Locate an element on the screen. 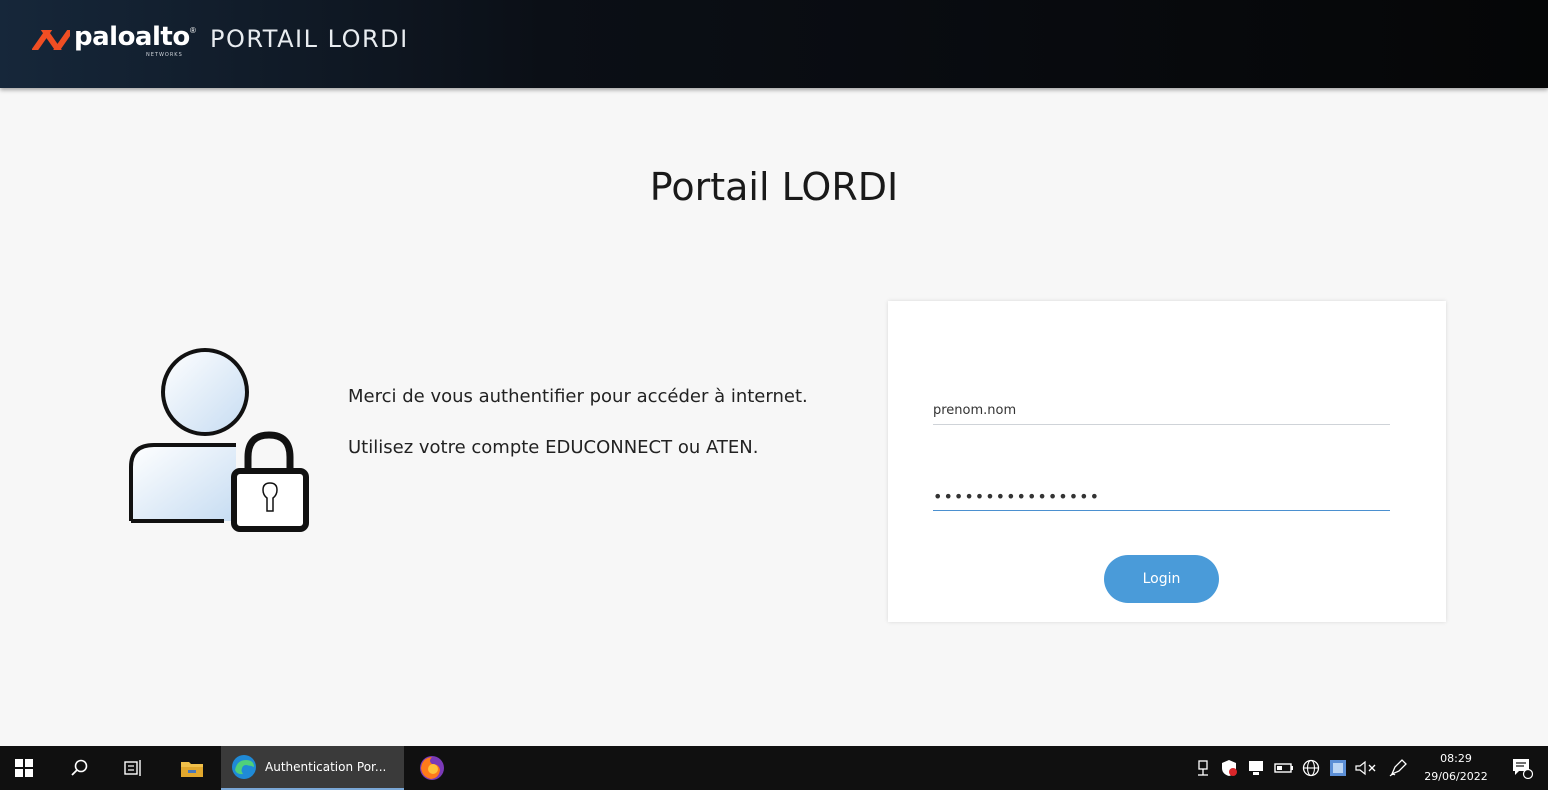 This screenshot has width=1548, height=790. search-button is located at coordinates (80, 768).